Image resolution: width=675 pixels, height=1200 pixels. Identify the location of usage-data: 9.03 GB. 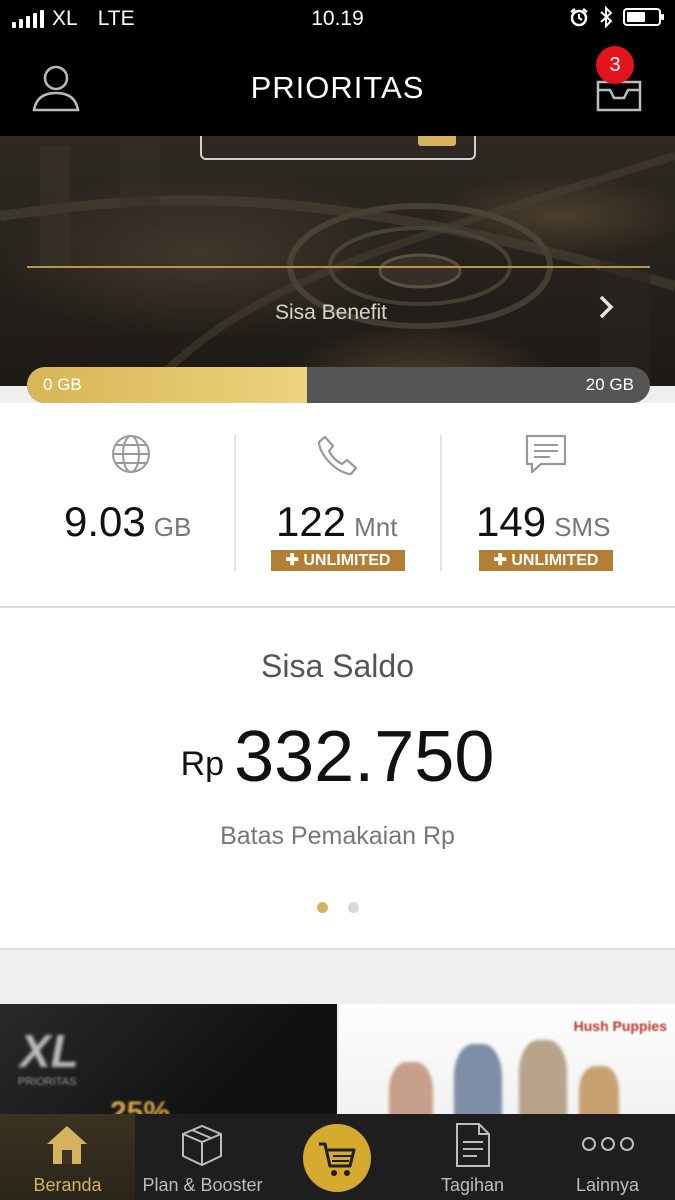
(117, 504).